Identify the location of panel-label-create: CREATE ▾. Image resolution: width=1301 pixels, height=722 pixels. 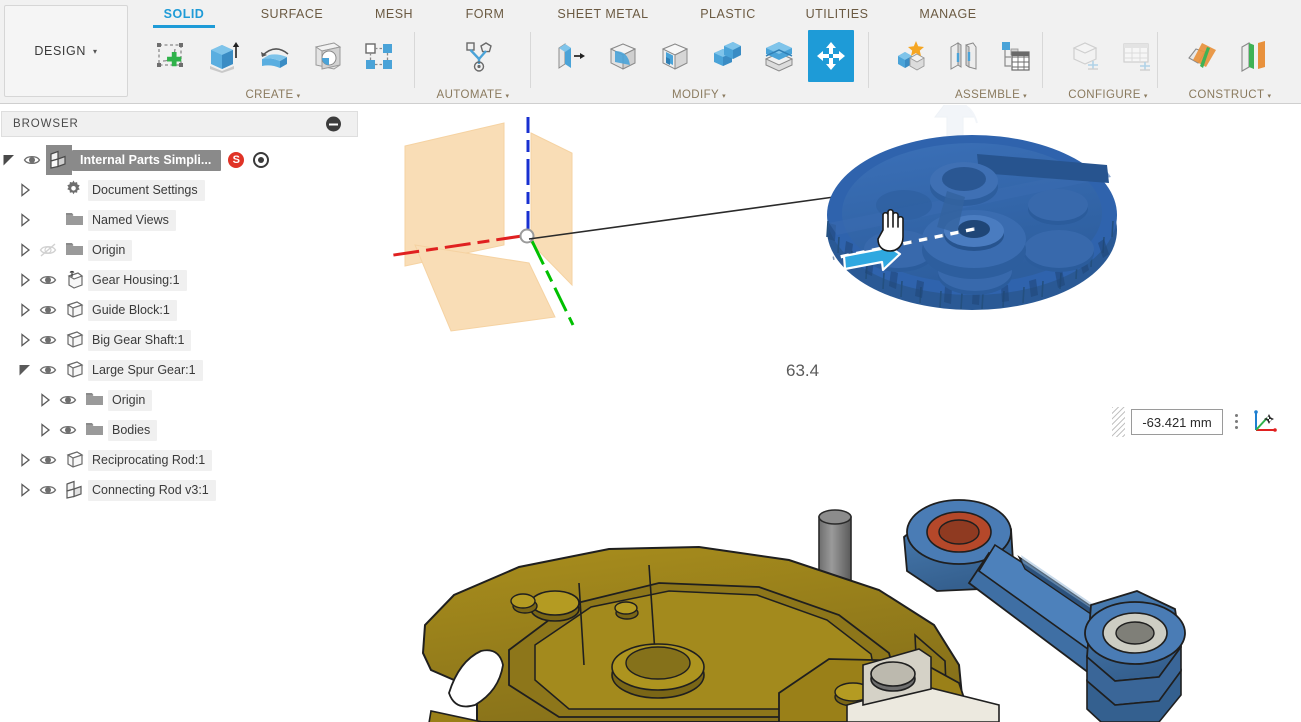
(273, 95).